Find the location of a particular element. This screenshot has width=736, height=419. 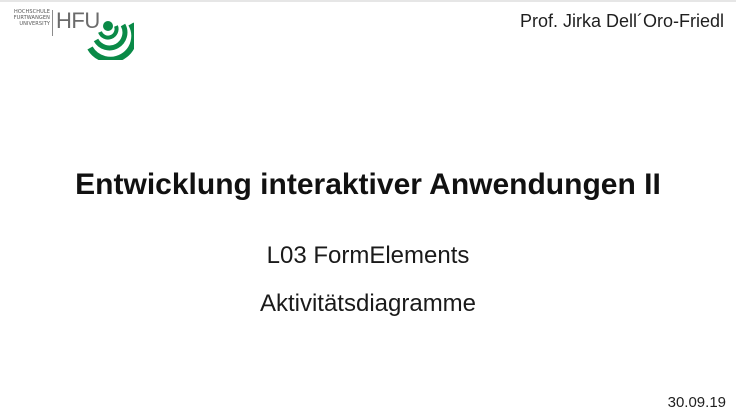

logo-divider is located at coordinates (52, 23).